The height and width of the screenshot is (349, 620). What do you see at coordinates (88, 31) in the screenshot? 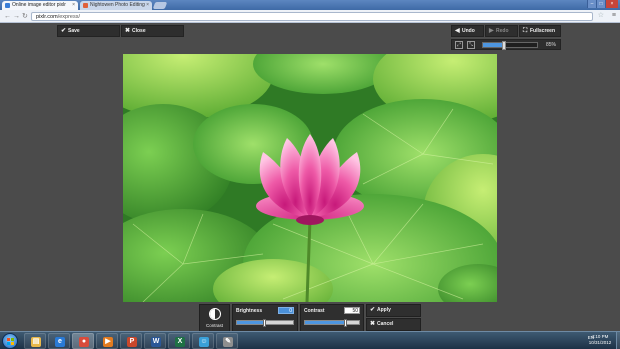
I see `save-button: ✔ Save` at bounding box center [88, 31].